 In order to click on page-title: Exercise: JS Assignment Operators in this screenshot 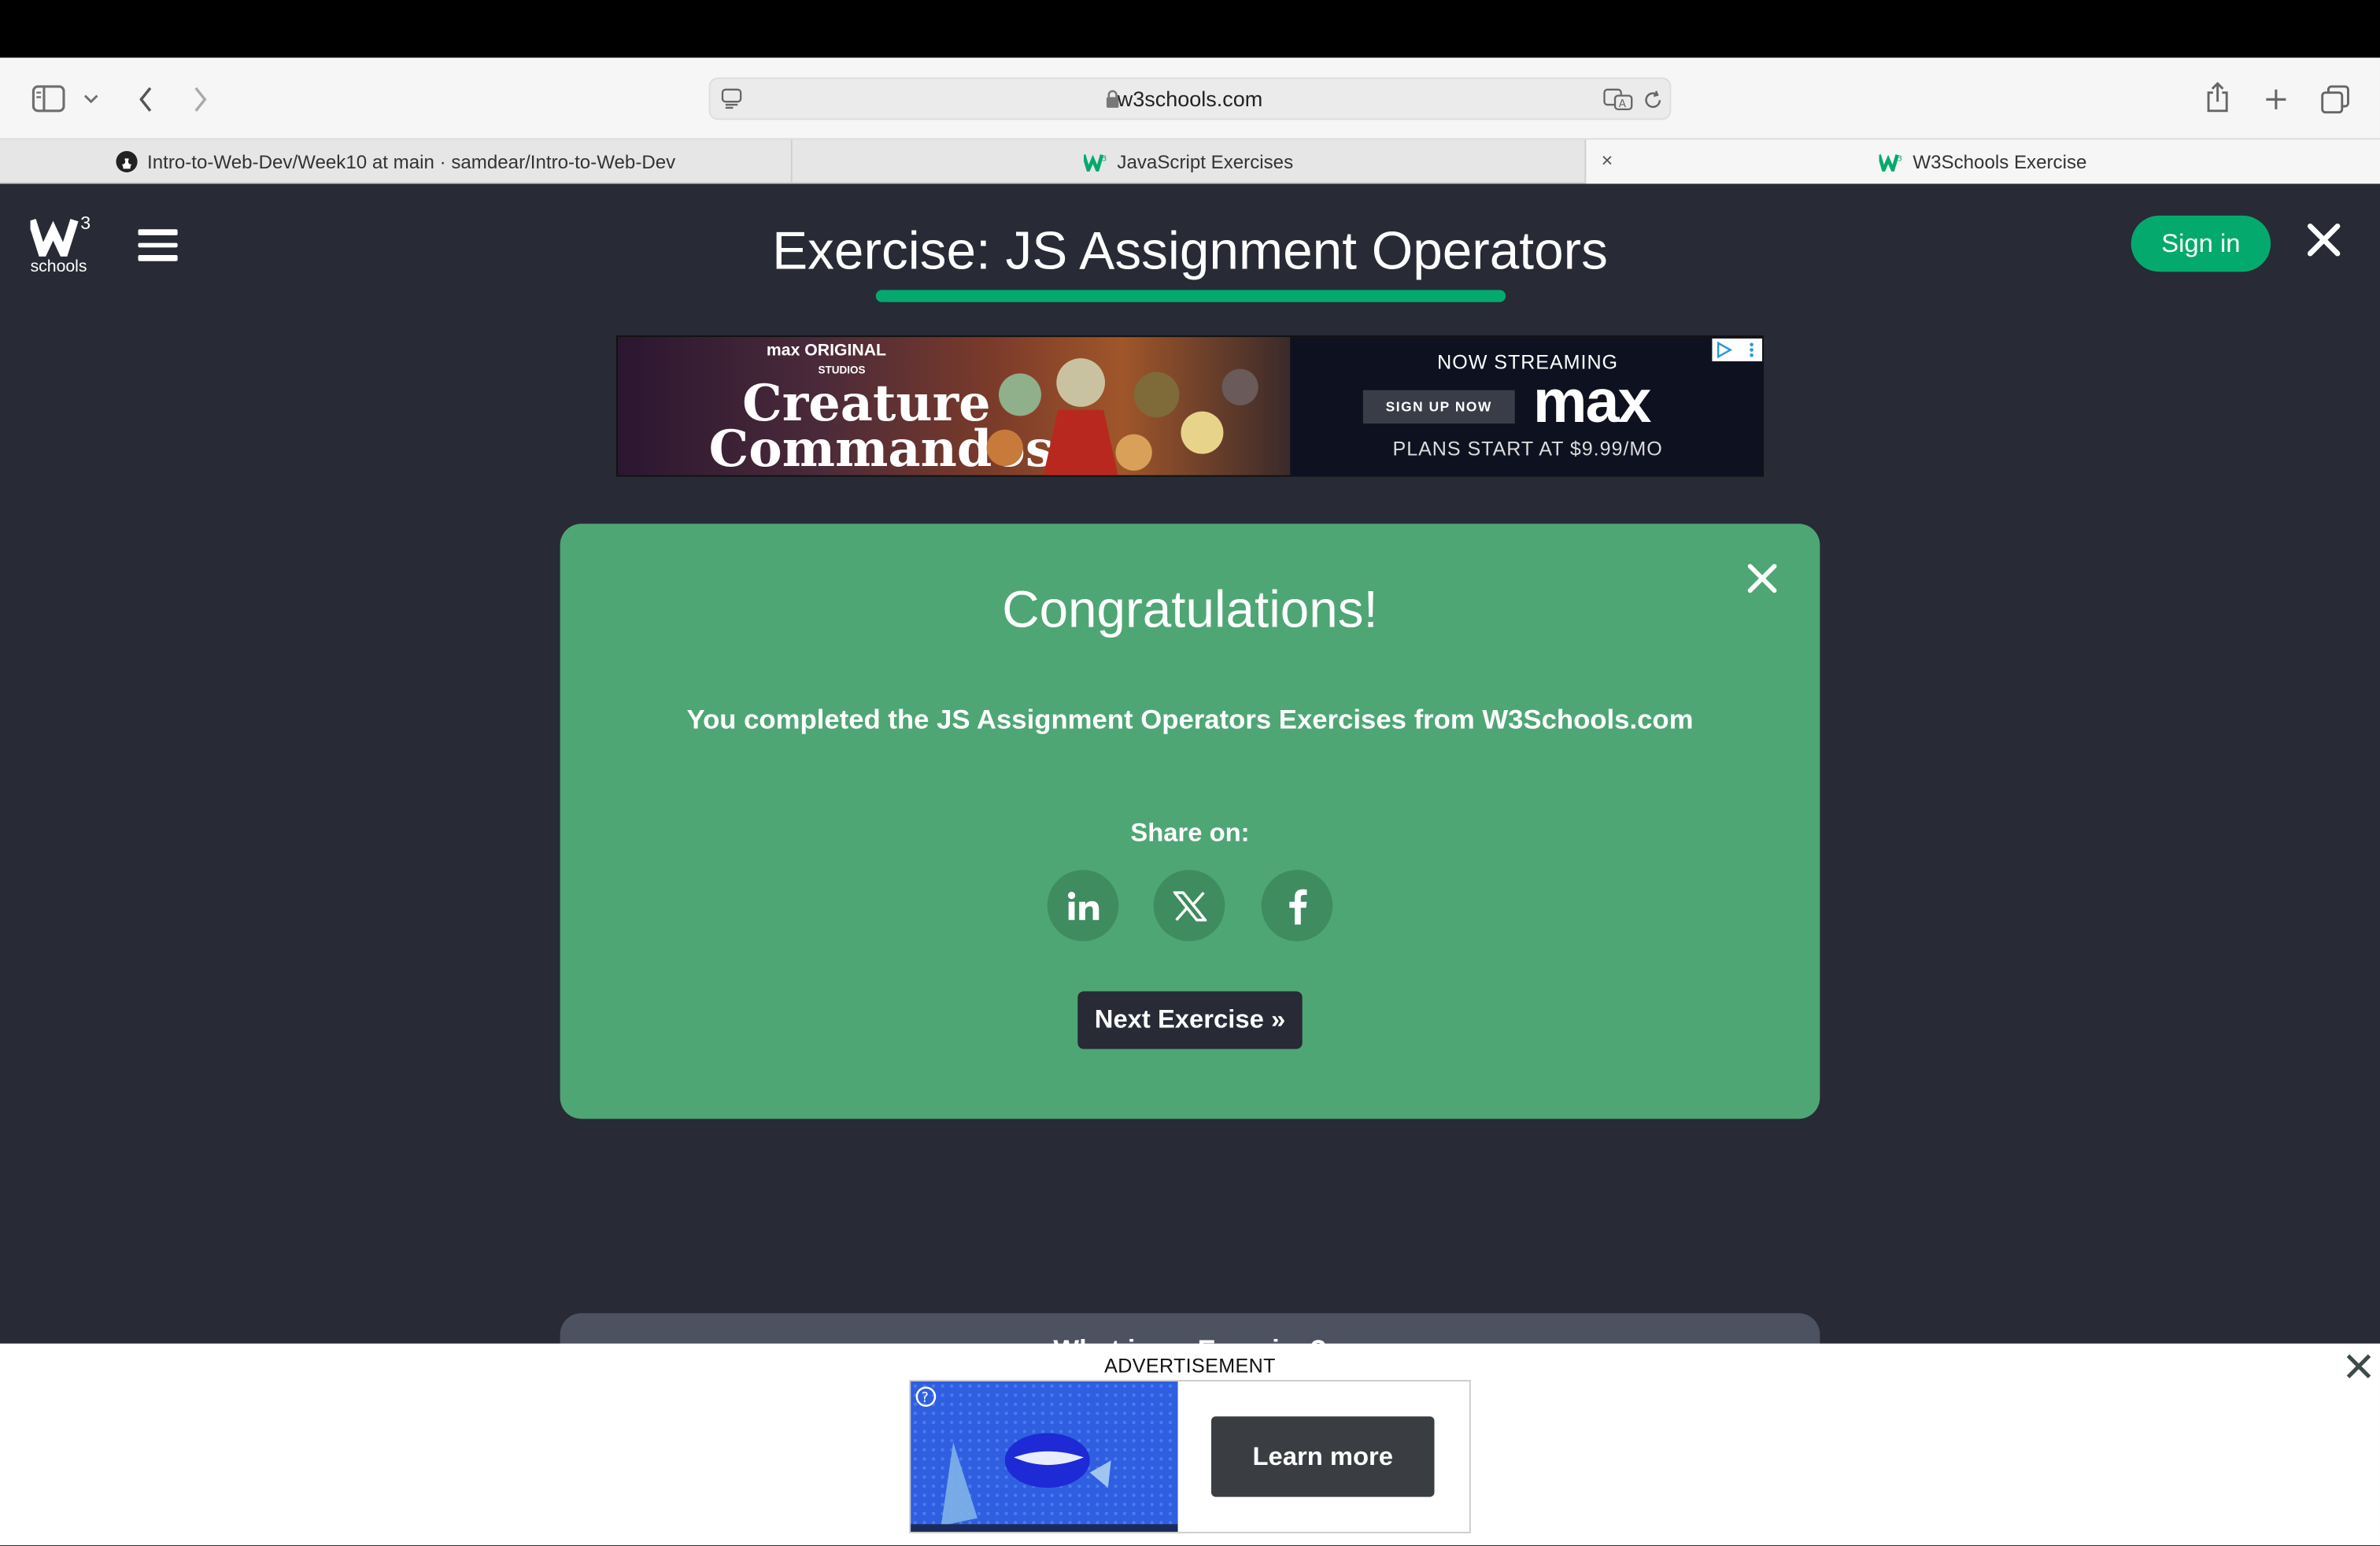, I will do `click(1190, 251)`.